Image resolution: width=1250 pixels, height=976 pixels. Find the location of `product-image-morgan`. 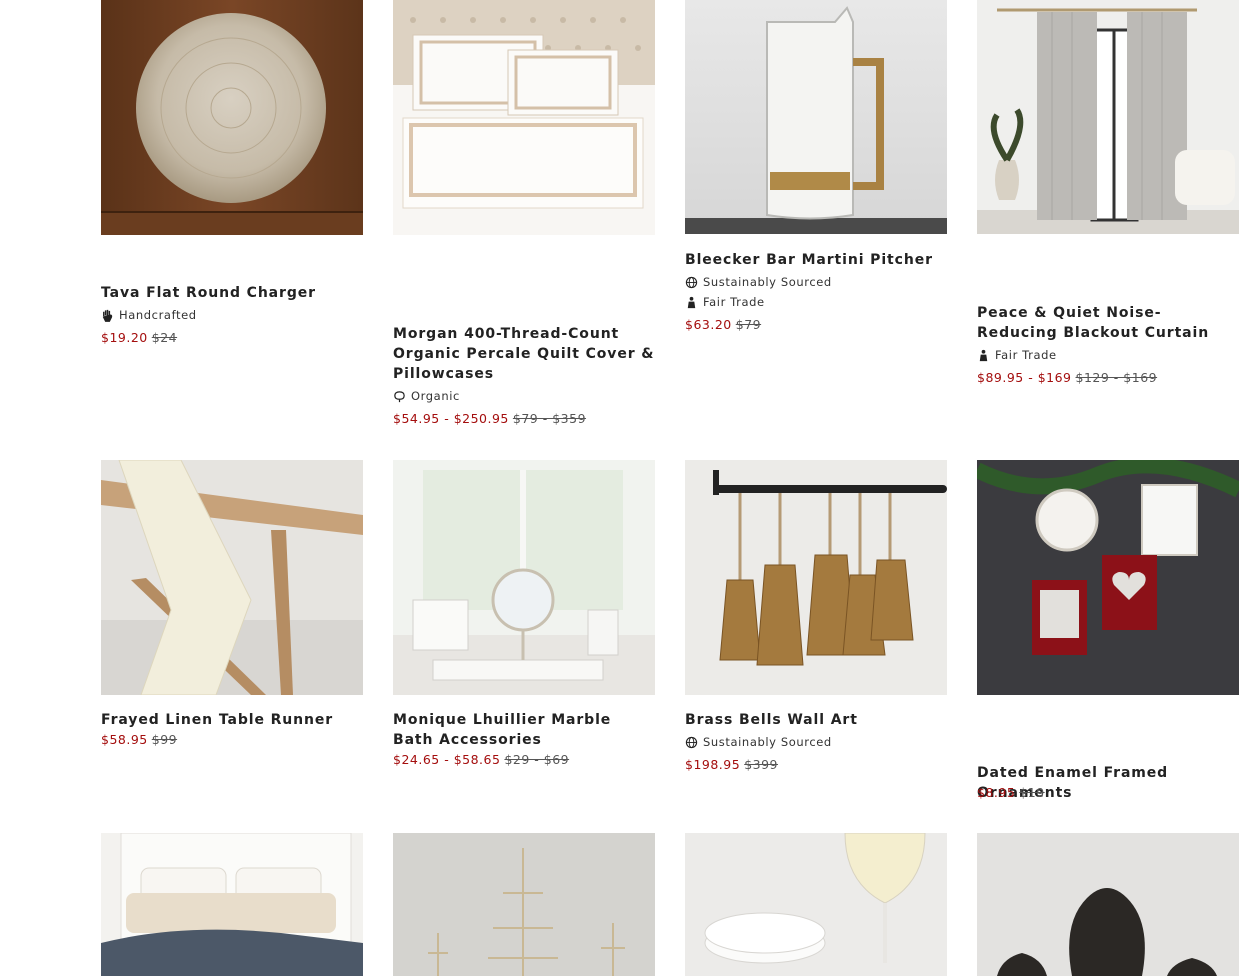

product-image-morgan is located at coordinates (524, 117).